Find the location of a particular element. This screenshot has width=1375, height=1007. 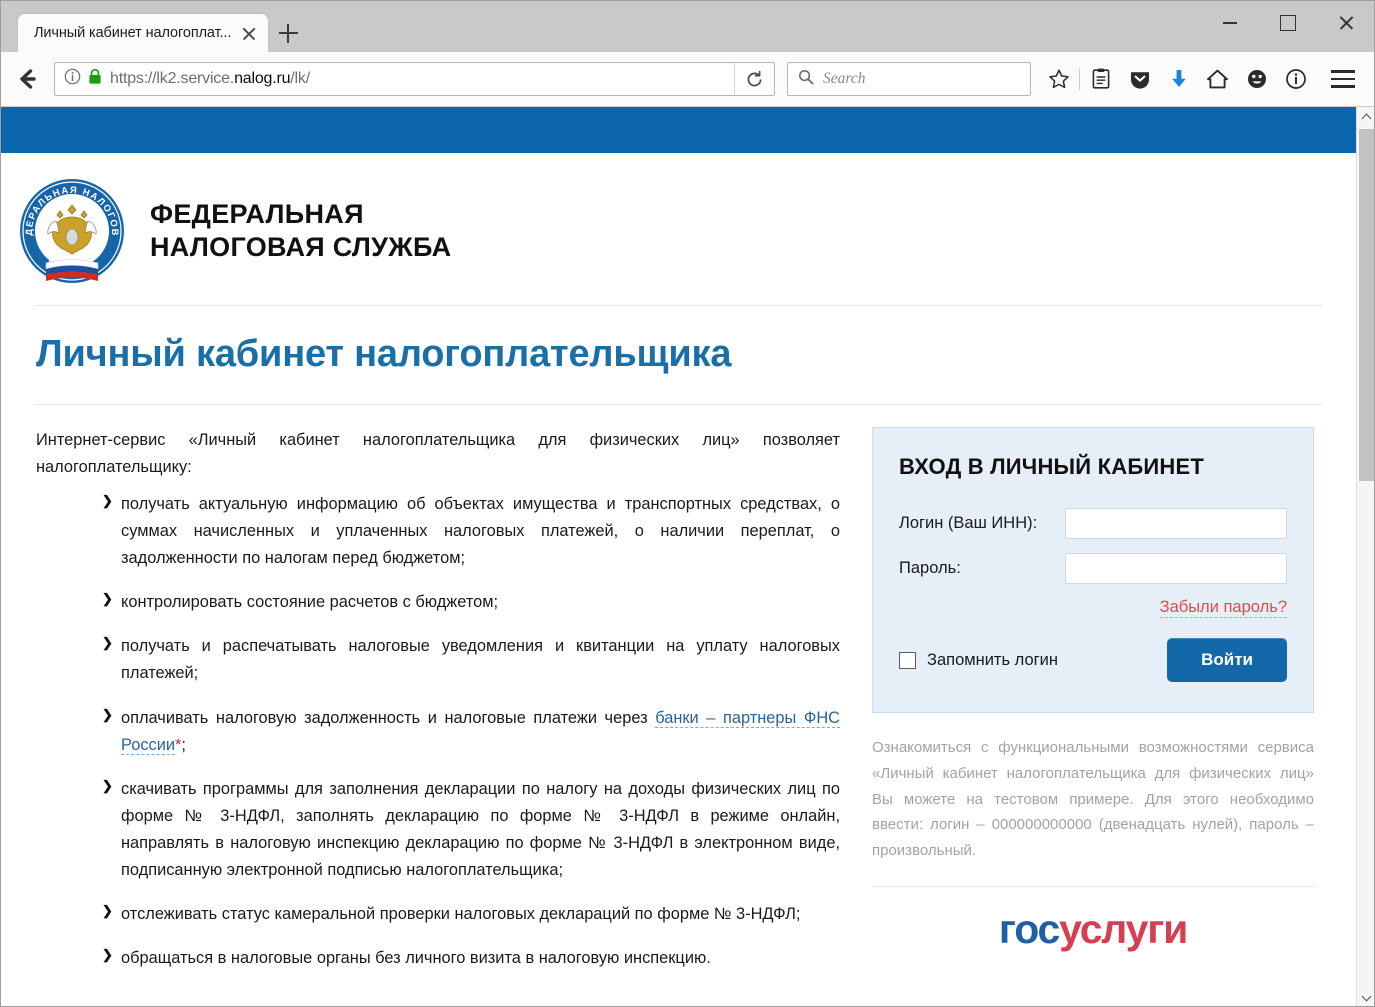

search-bar: Search is located at coordinates (909, 79).